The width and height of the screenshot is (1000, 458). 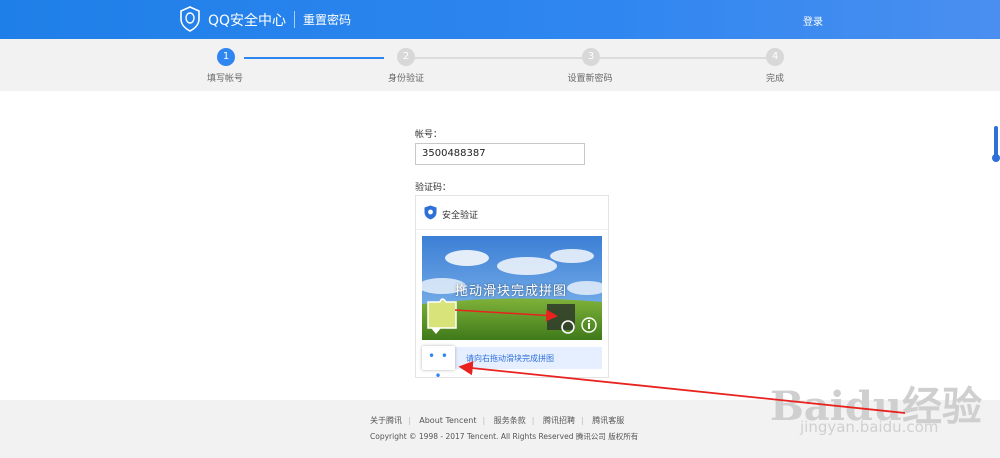 What do you see at coordinates (190, 19) in the screenshot?
I see `qq-security-shield-icon` at bounding box center [190, 19].